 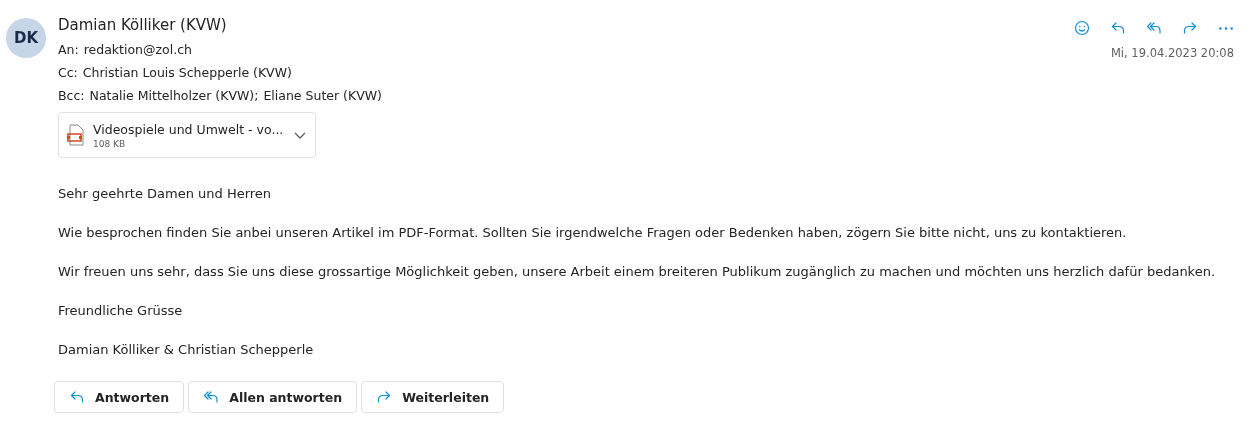 I want to click on recipient-label: Cc:, so click(x=68, y=72).